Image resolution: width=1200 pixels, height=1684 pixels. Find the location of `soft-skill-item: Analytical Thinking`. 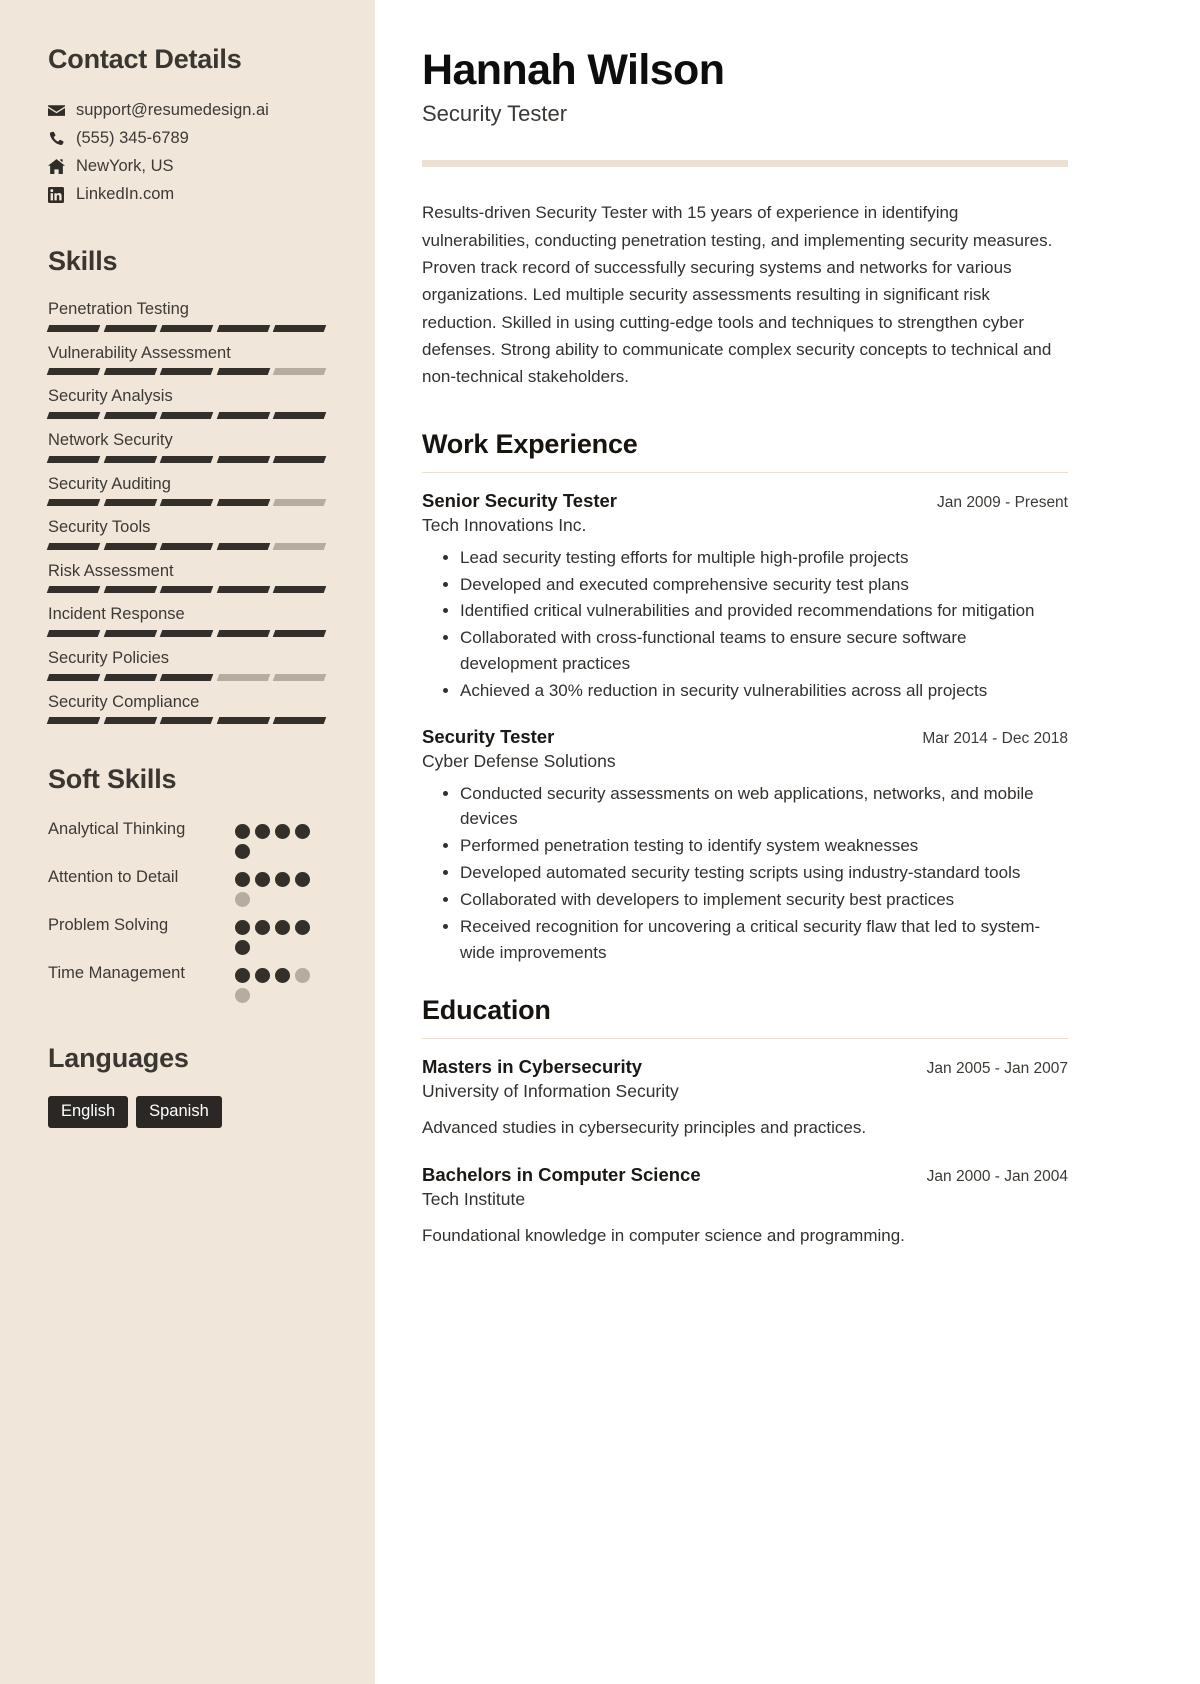

soft-skill-item: Analytical Thinking is located at coordinates (186, 838).